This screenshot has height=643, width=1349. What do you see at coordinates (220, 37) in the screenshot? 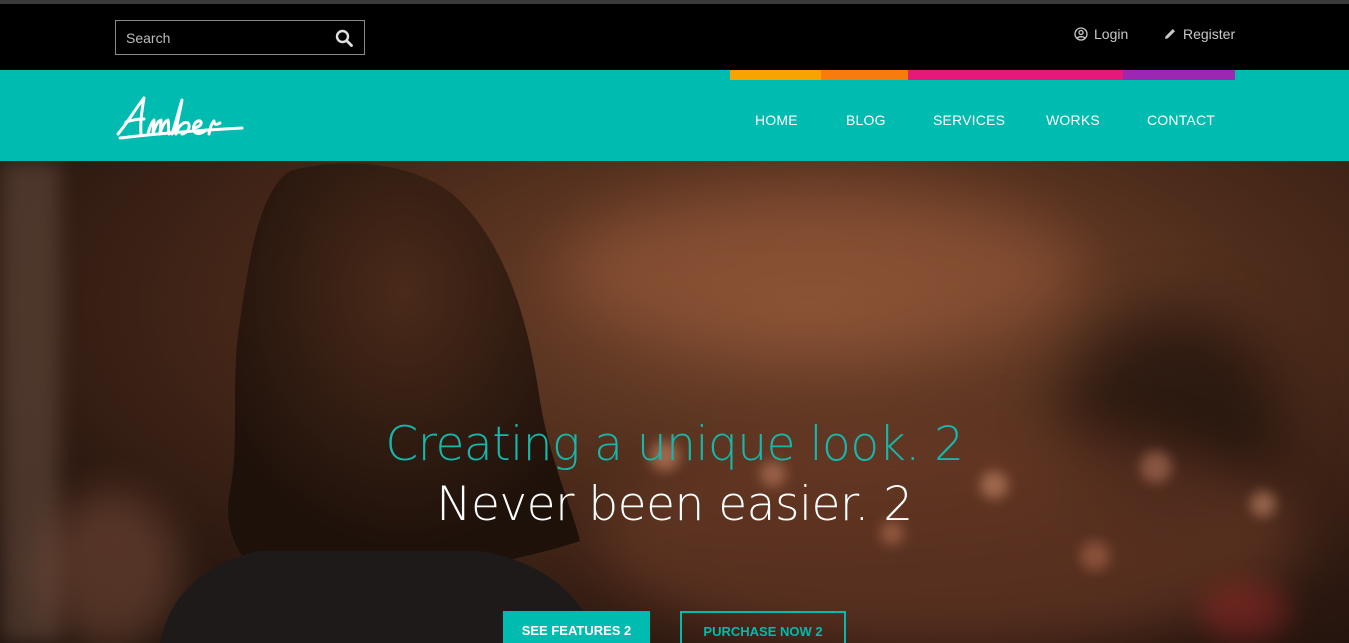
I see `search-input` at bounding box center [220, 37].